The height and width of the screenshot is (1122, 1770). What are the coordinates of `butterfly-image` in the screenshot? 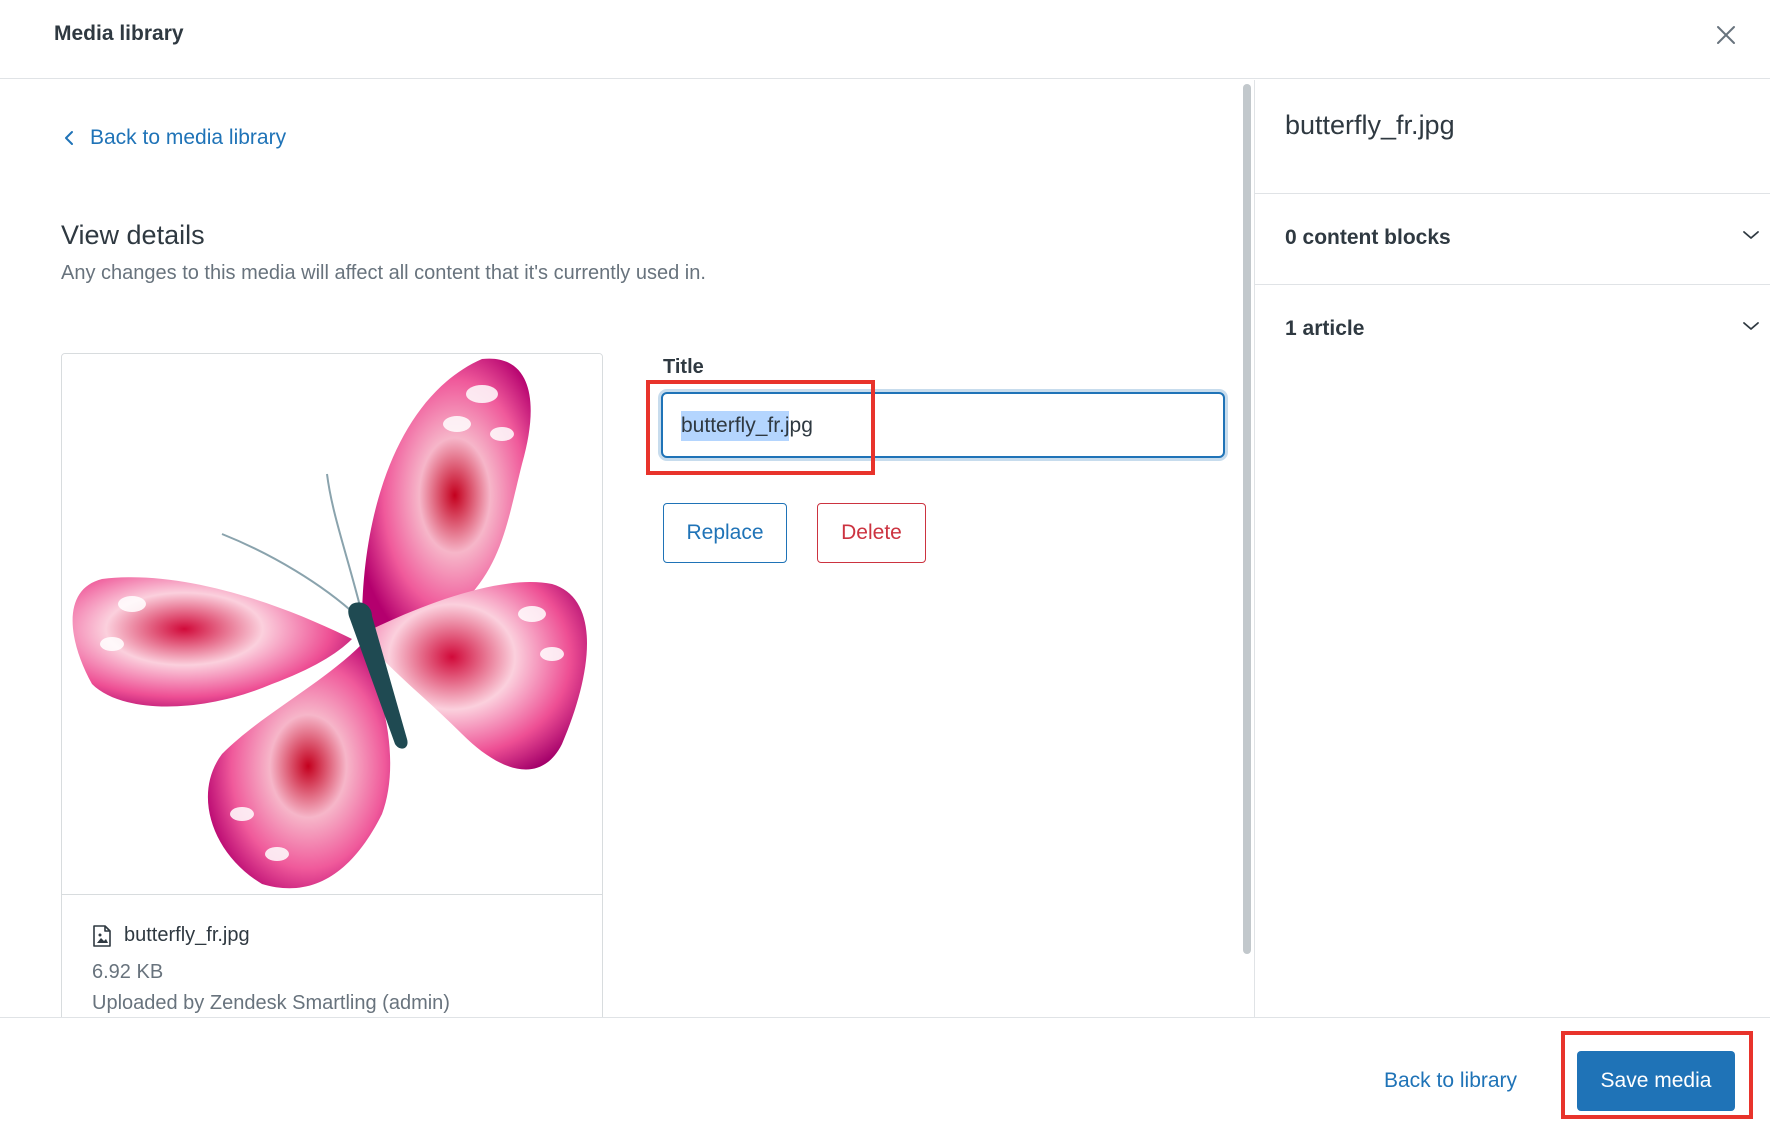 It's located at (329, 623).